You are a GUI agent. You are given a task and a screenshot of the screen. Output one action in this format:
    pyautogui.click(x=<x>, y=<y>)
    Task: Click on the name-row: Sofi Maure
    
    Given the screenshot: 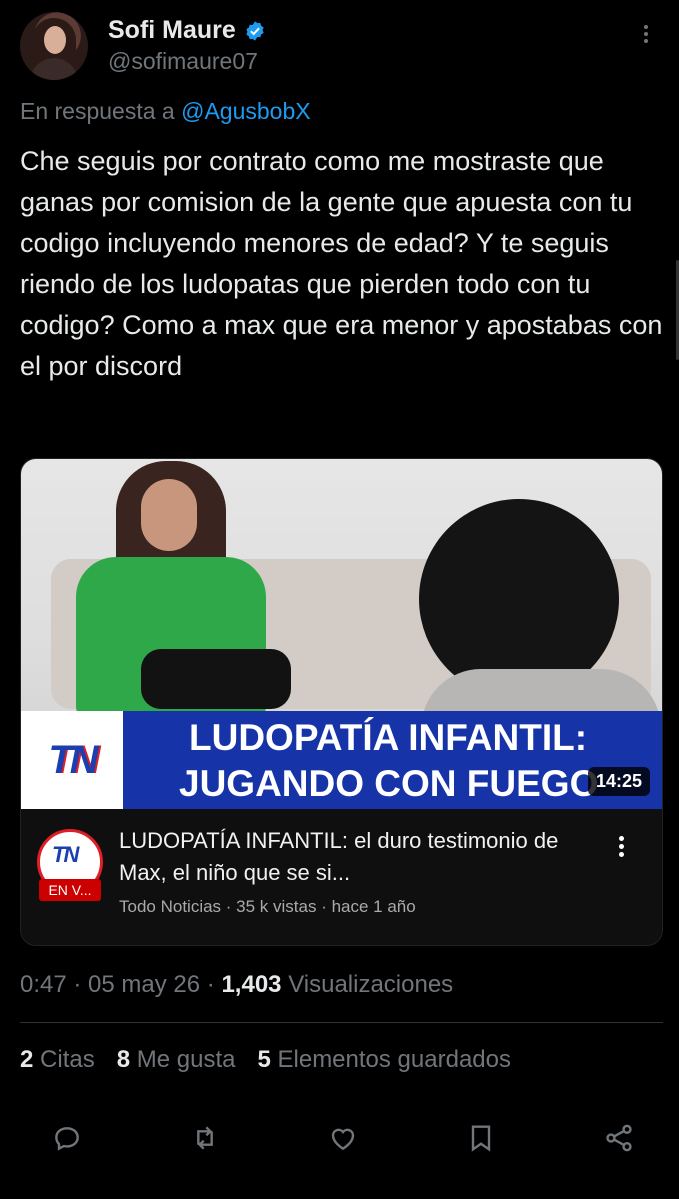 What is the action you would take?
    pyautogui.click(x=187, y=30)
    